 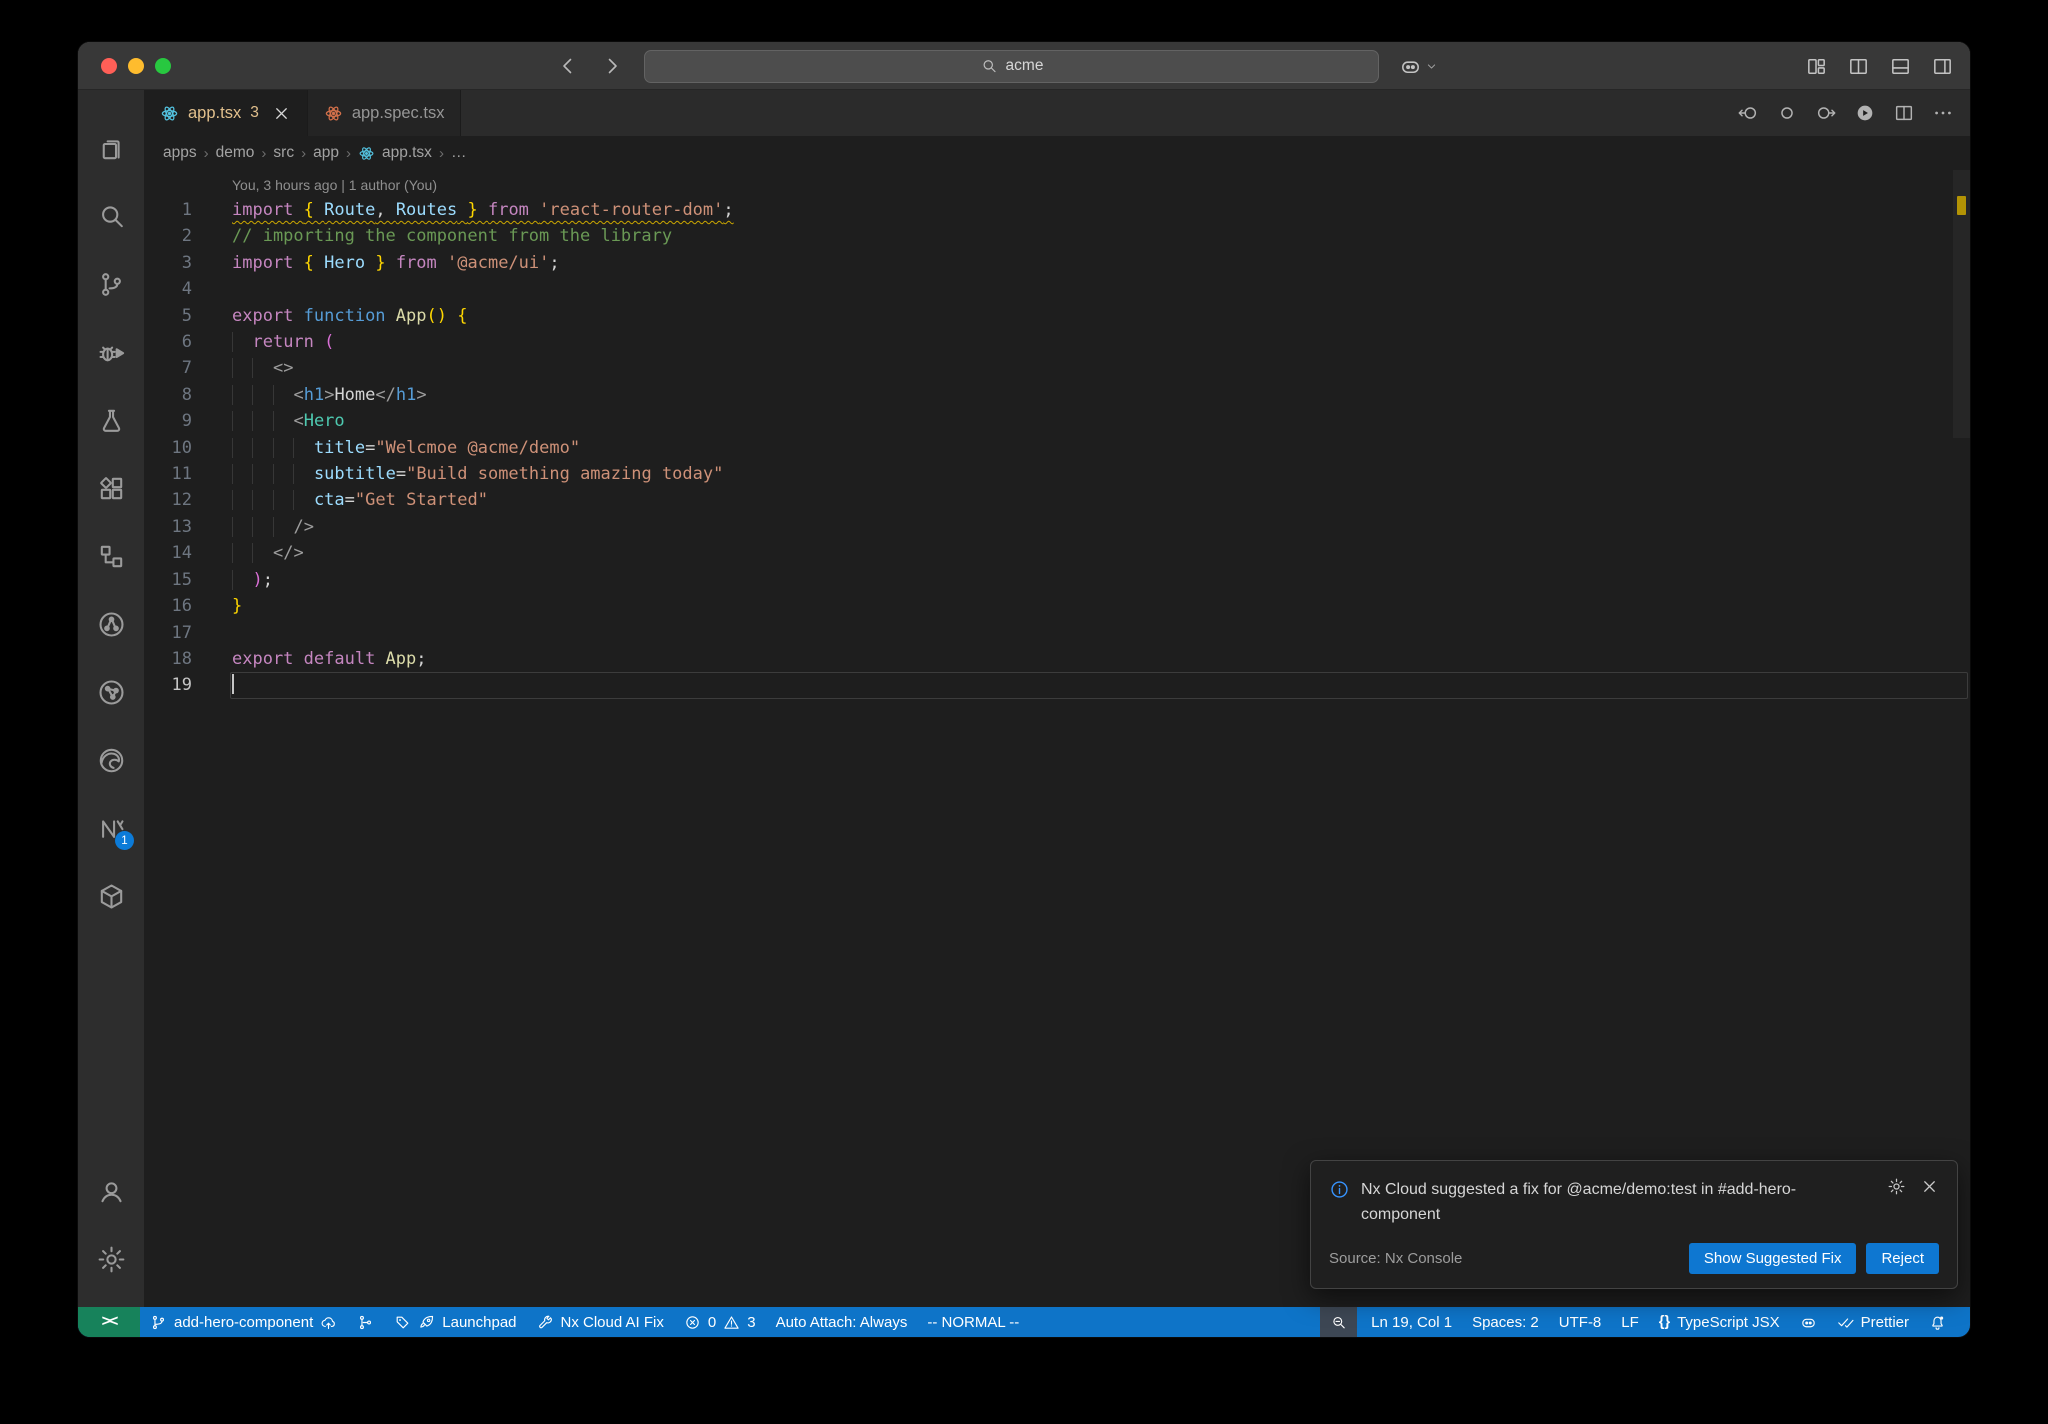 I want to click on gear-icon, so click(x=1896, y=1186).